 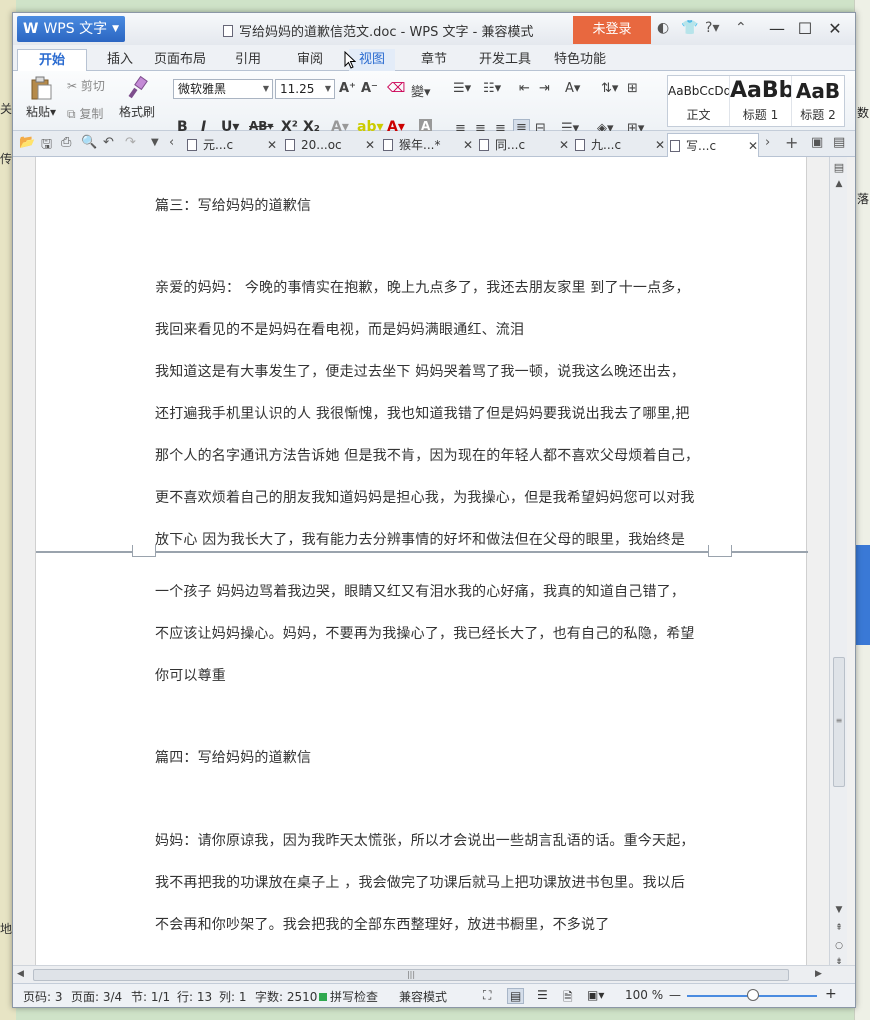 What do you see at coordinates (137, 97) in the screenshot?
I see `format-painter-button: 格式刷` at bounding box center [137, 97].